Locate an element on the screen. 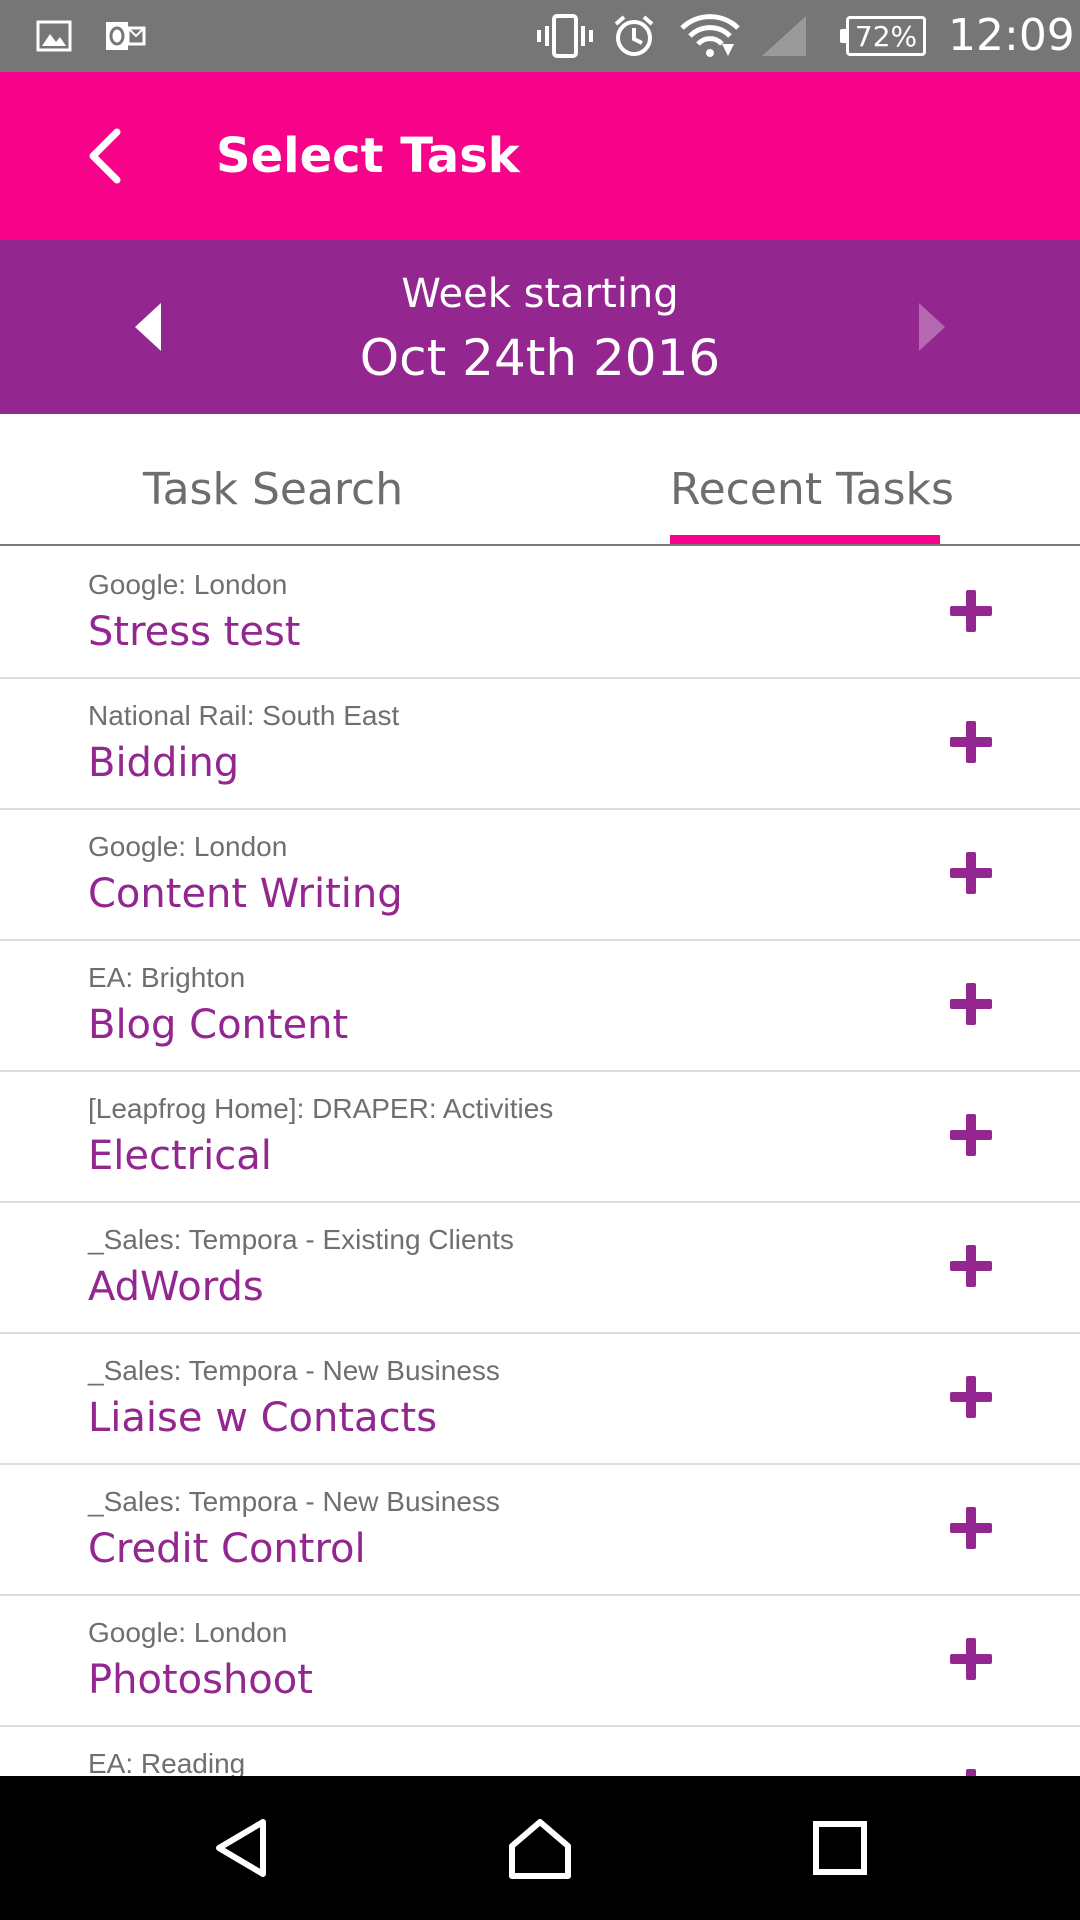 This screenshot has height=1920, width=1080. nav-home-icon is located at coordinates (540, 1849).